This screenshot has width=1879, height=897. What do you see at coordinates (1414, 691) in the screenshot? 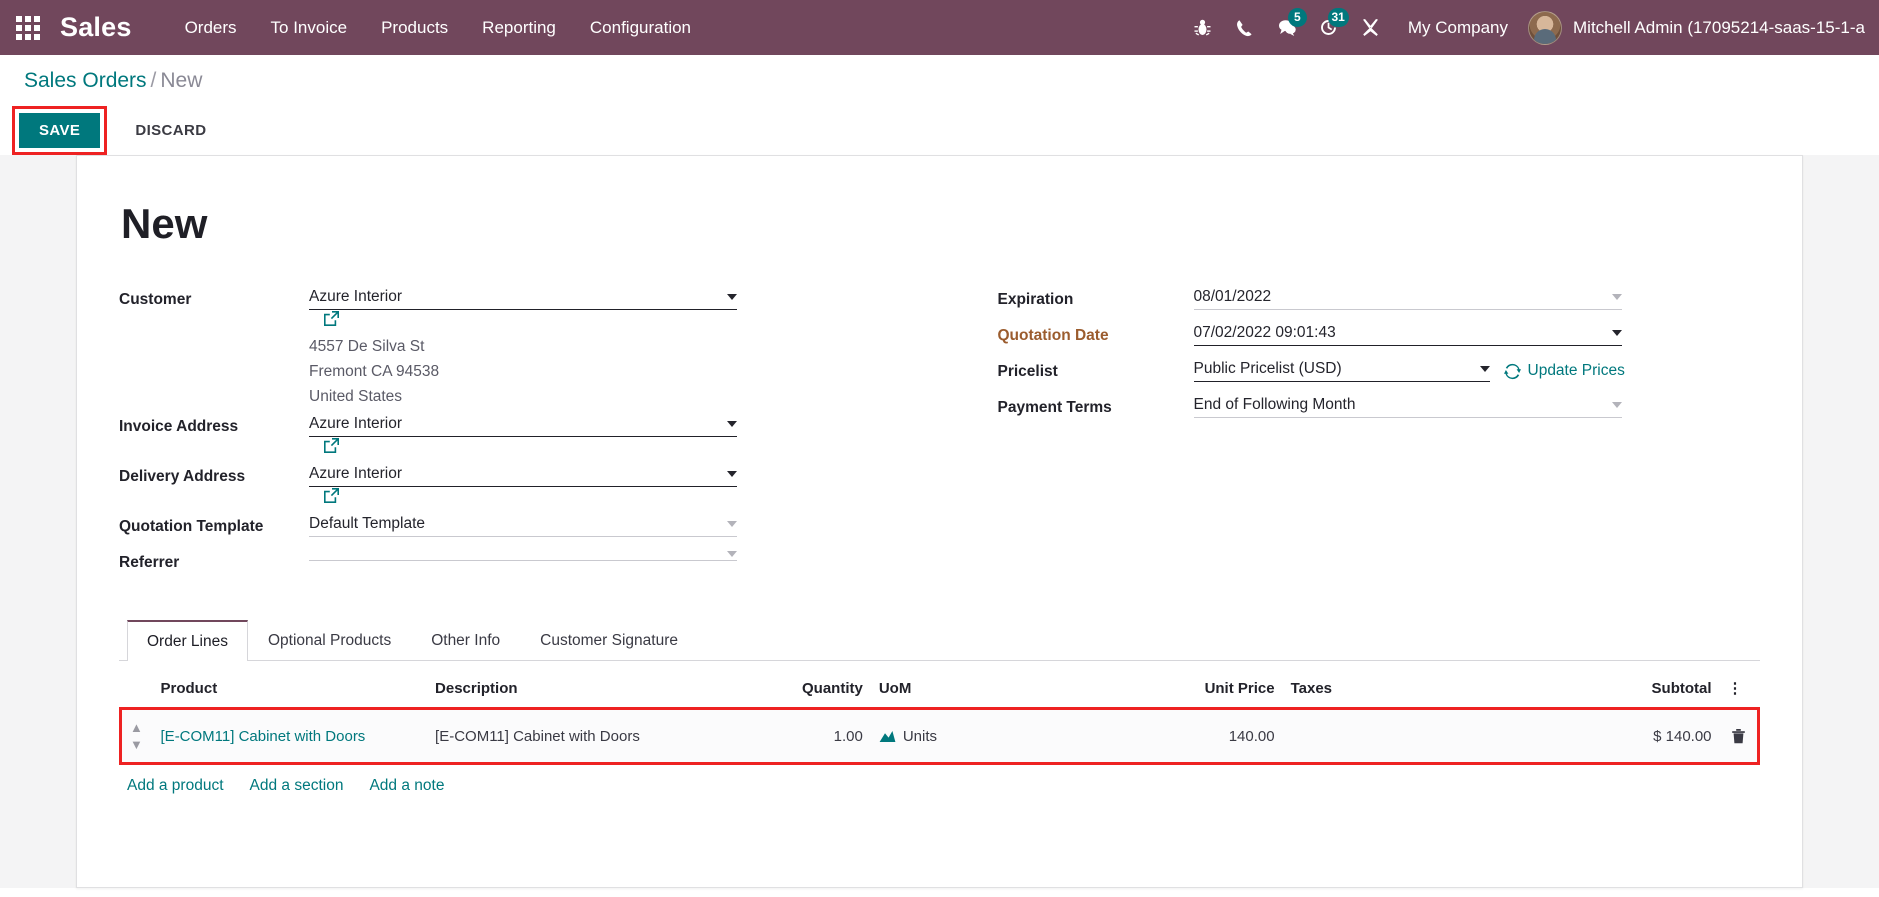
I see `col-header-taxes: Taxes` at bounding box center [1414, 691].